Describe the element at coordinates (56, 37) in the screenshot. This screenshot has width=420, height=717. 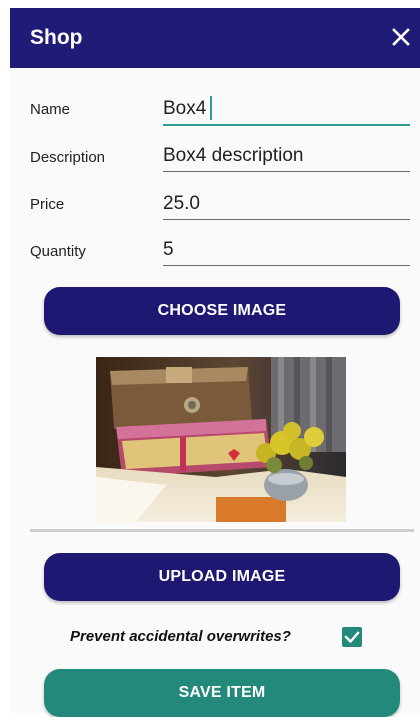
I see `app-bar-title: Shop` at that location.